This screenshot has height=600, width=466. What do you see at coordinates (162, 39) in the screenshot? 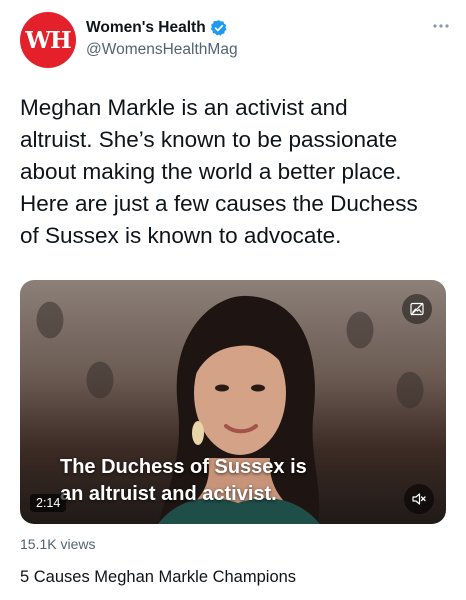
I see `author-block: Women's Health @WomensHealthMag` at bounding box center [162, 39].